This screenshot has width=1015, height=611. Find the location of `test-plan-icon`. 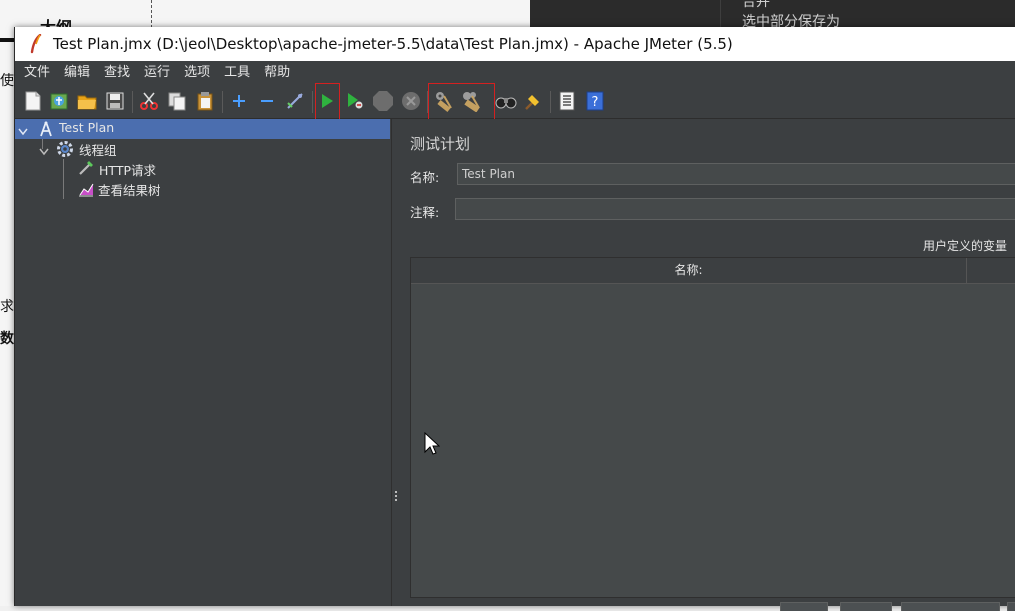

test-plan-icon is located at coordinates (46, 130).